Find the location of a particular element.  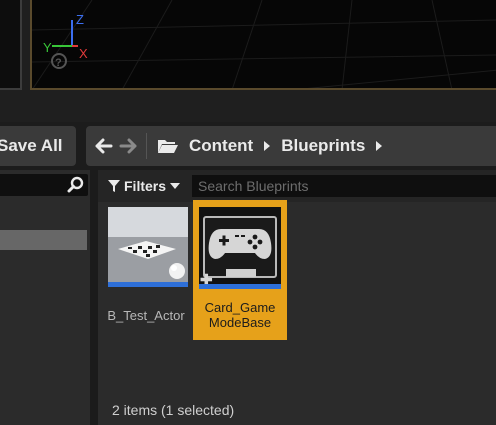

back-button is located at coordinates (104, 146).